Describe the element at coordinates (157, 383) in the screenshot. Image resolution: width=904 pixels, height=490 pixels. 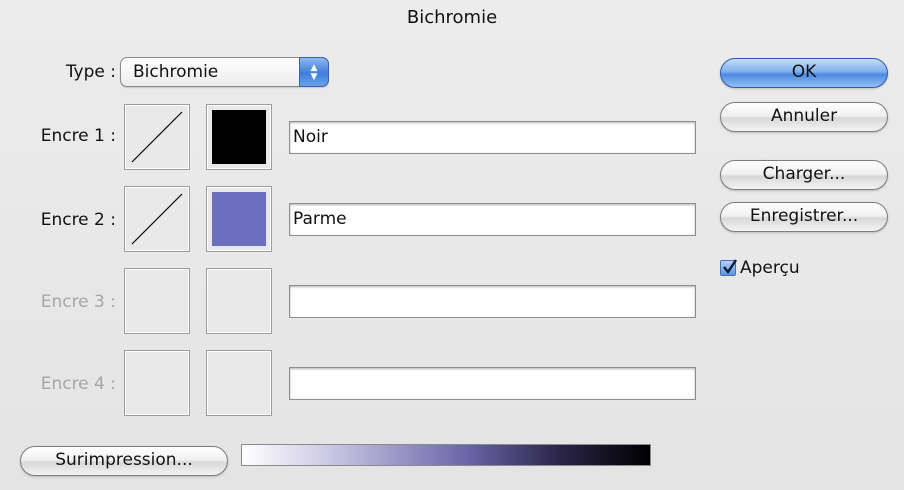
I see `ink-4-curve` at that location.